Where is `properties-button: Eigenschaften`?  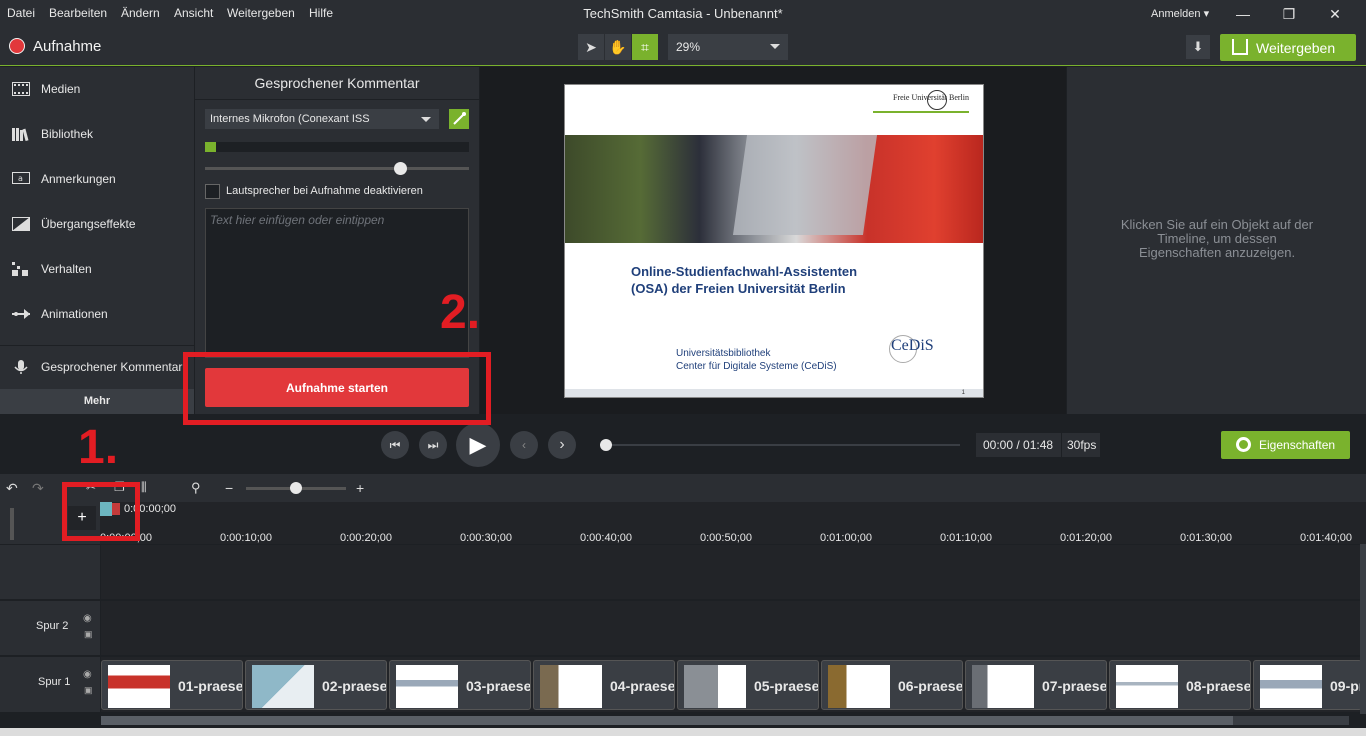 properties-button: Eigenschaften is located at coordinates (1285, 445).